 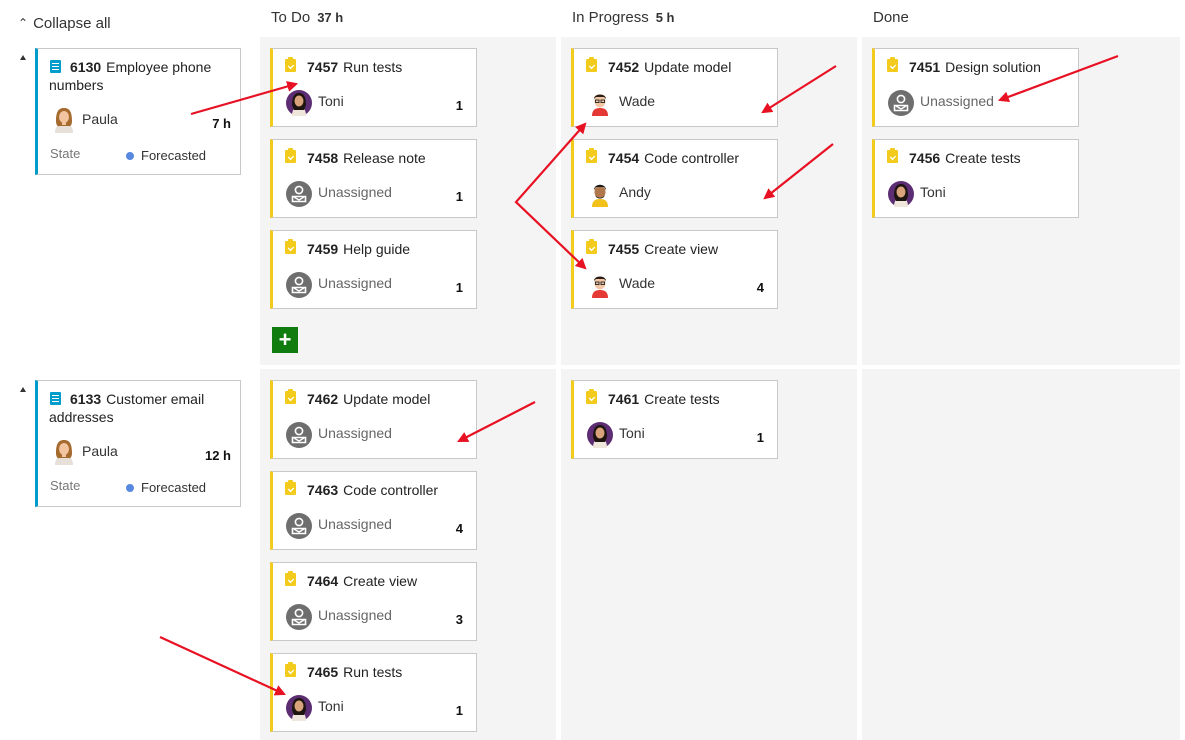 What do you see at coordinates (323, 581) in the screenshot?
I see `task-id: 7464` at bounding box center [323, 581].